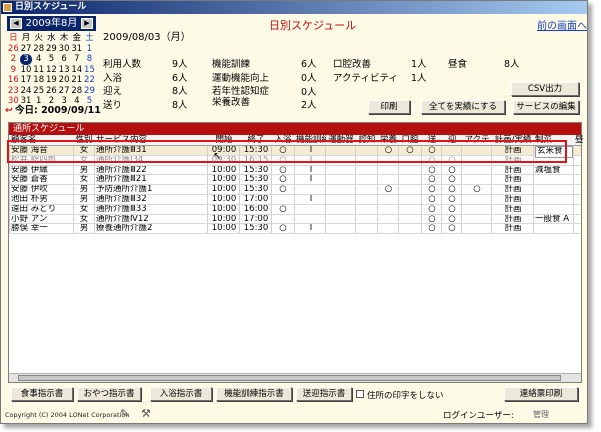 The image size is (601, 432). I want to click on stat-label-users: 利用人数, so click(122, 64).